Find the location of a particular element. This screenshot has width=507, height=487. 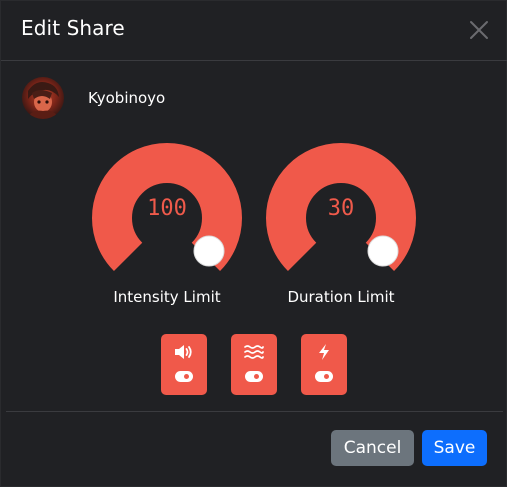

save-button: Save is located at coordinates (454, 448).